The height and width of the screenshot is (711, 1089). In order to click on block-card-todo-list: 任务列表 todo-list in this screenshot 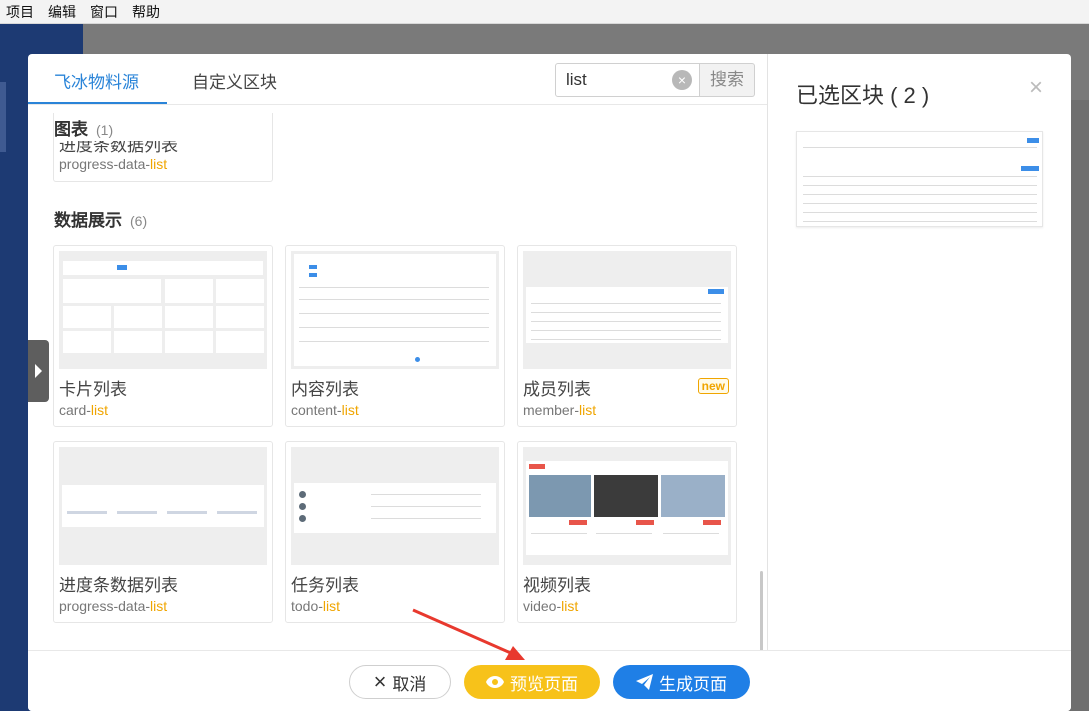, I will do `click(395, 532)`.